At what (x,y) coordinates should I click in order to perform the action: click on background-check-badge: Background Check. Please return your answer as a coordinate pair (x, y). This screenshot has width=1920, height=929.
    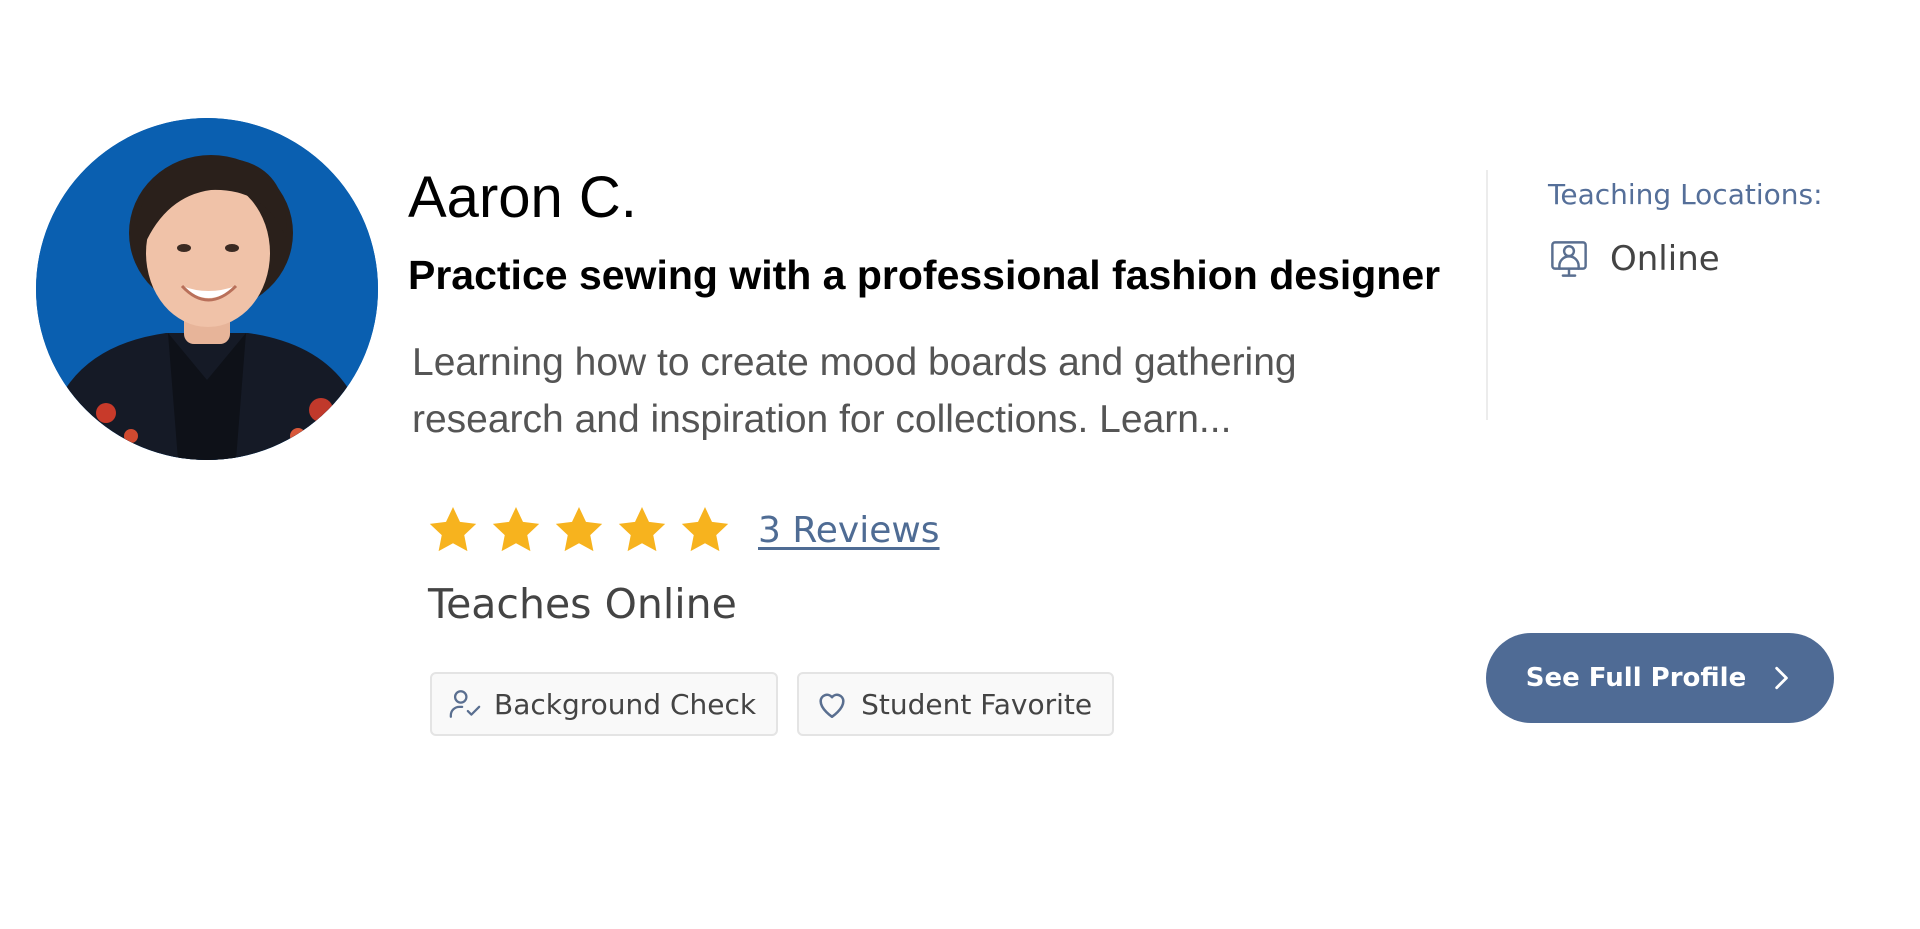
    Looking at the image, I should click on (604, 704).